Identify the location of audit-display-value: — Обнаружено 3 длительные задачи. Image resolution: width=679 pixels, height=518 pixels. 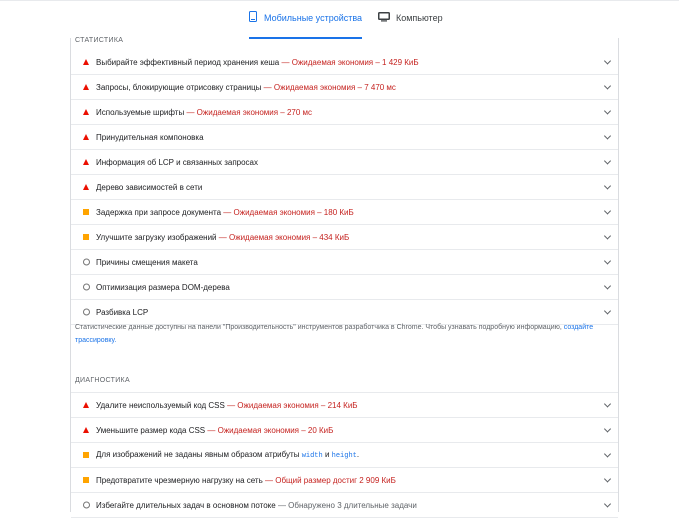
(347, 505).